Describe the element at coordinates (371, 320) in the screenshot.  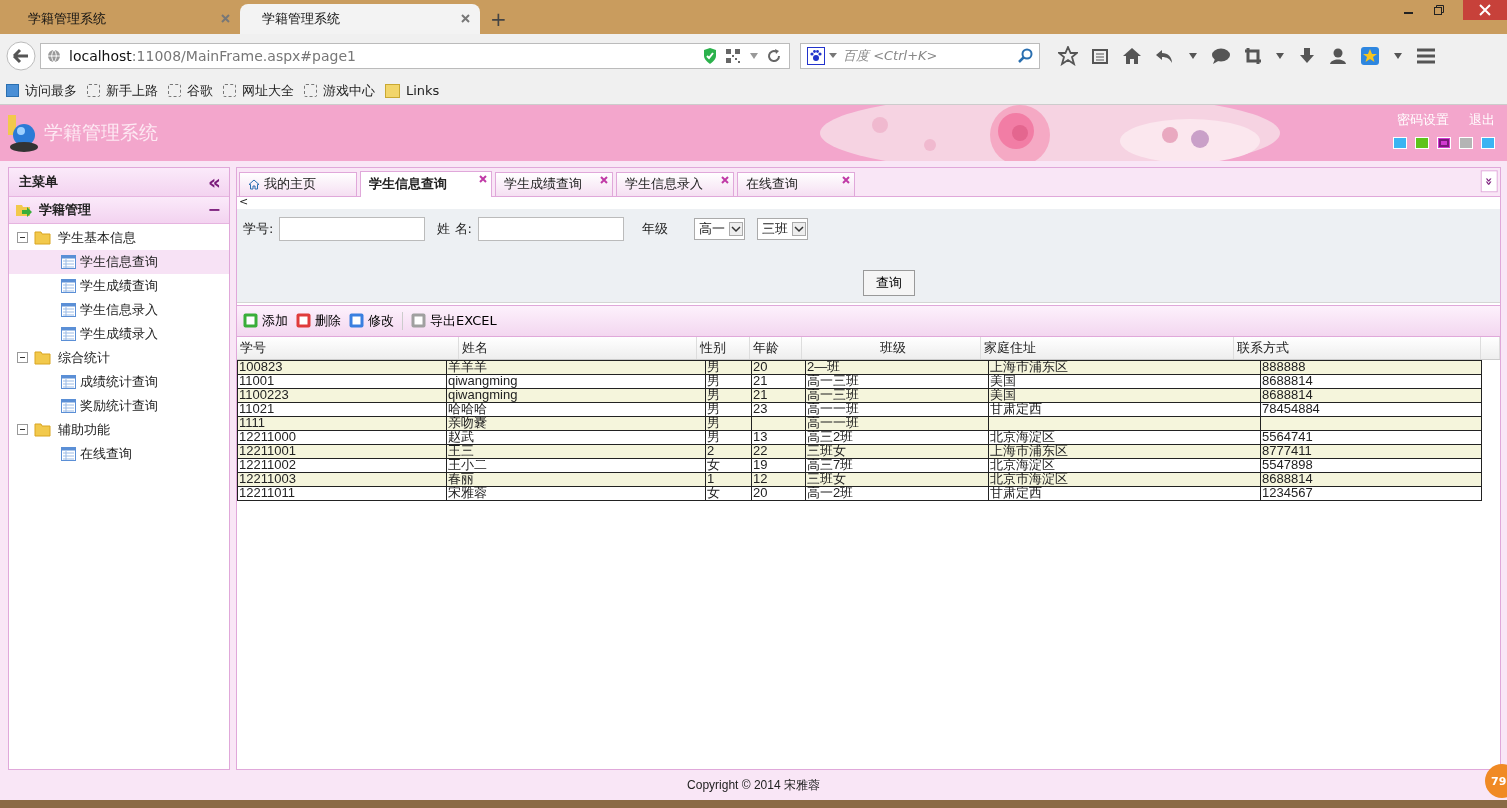
I see `toolbar-button: 修改` at that location.